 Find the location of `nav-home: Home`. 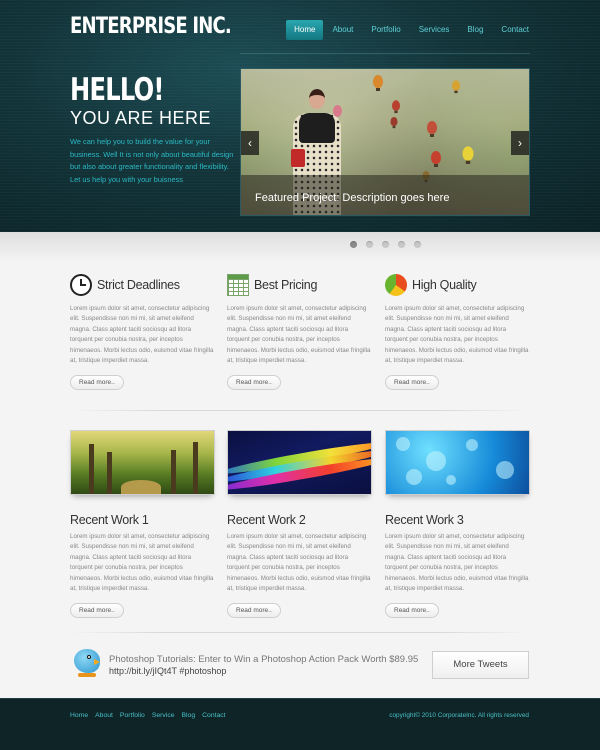

nav-home: Home is located at coordinates (305, 30).